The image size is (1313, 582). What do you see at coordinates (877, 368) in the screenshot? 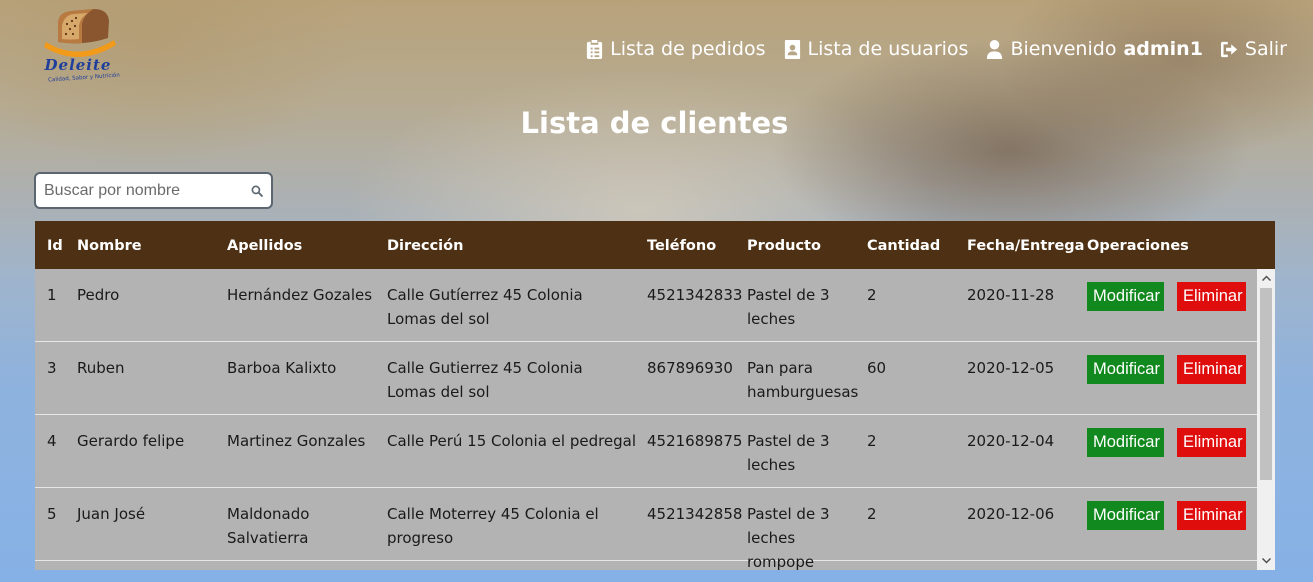
I see `cell-cantidad: 60` at bounding box center [877, 368].